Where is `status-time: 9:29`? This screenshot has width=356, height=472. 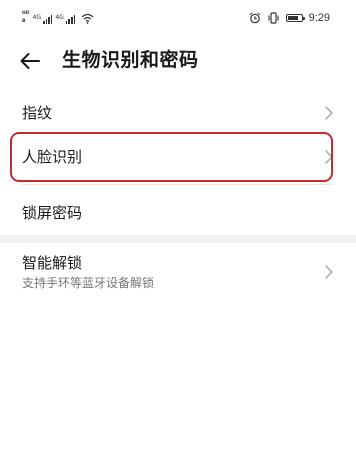 status-time: 9:29 is located at coordinates (319, 18).